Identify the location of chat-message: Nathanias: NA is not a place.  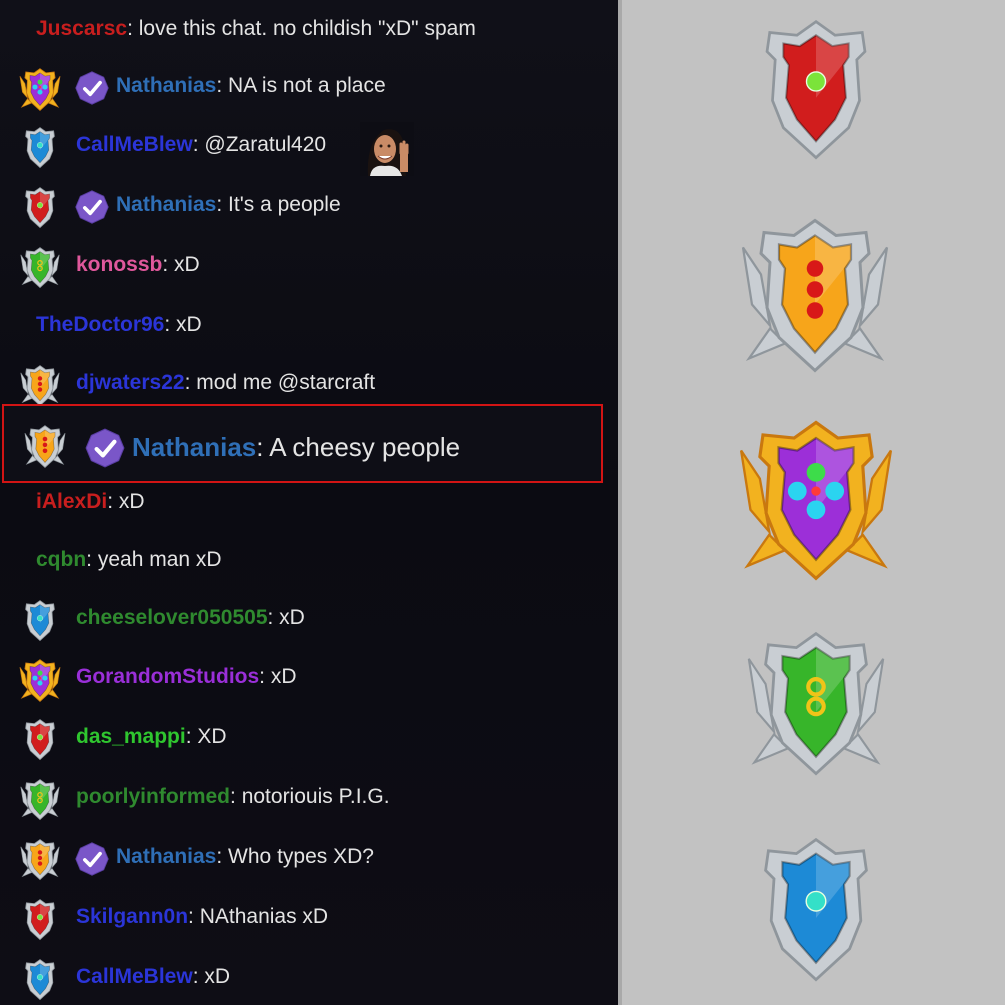
(309, 87).